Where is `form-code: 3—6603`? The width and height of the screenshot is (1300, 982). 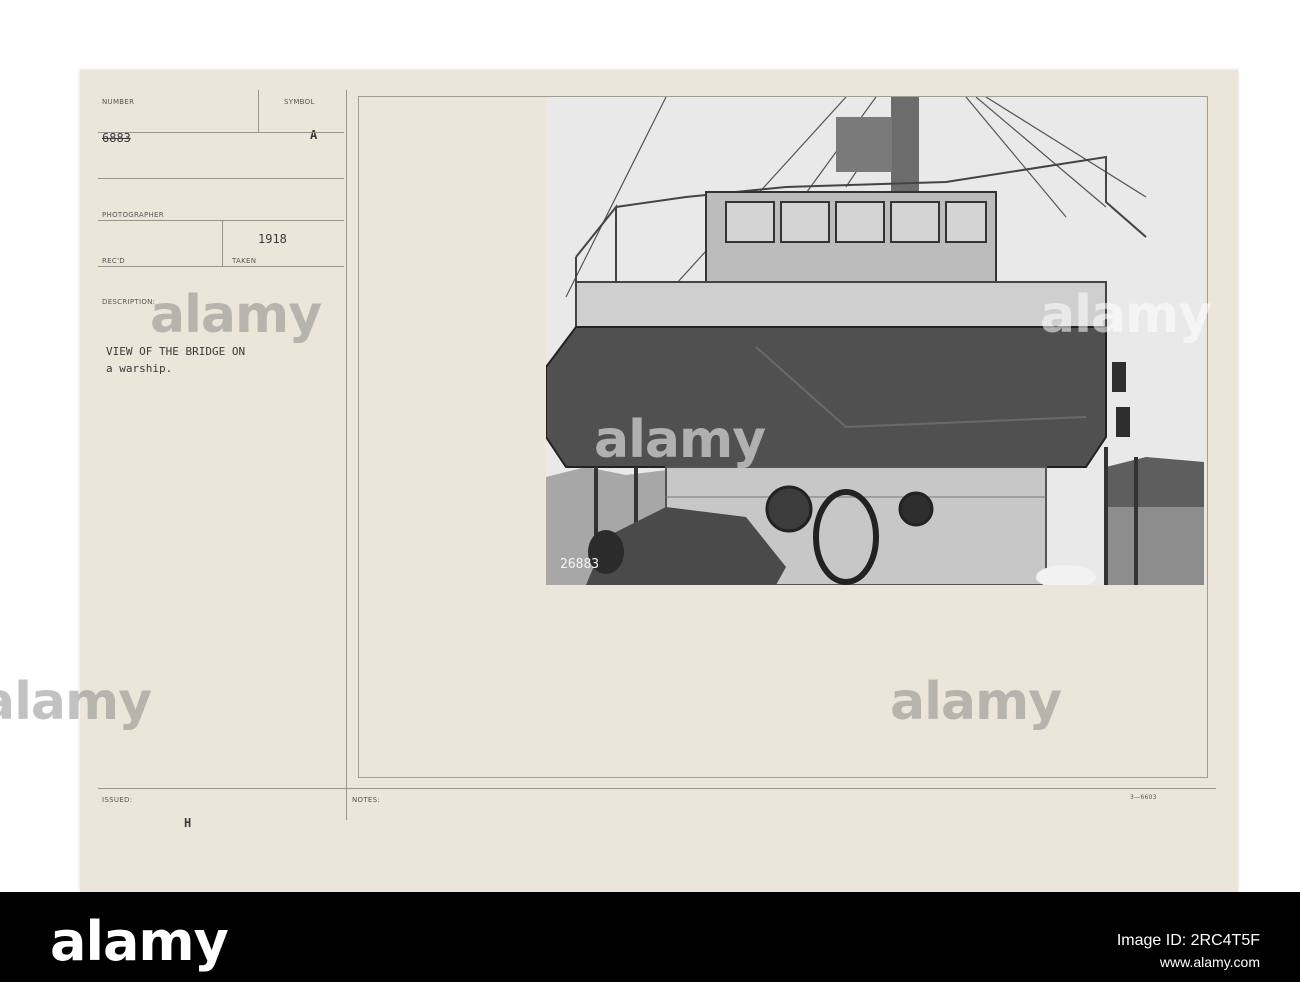 form-code: 3—6603 is located at coordinates (1143, 797).